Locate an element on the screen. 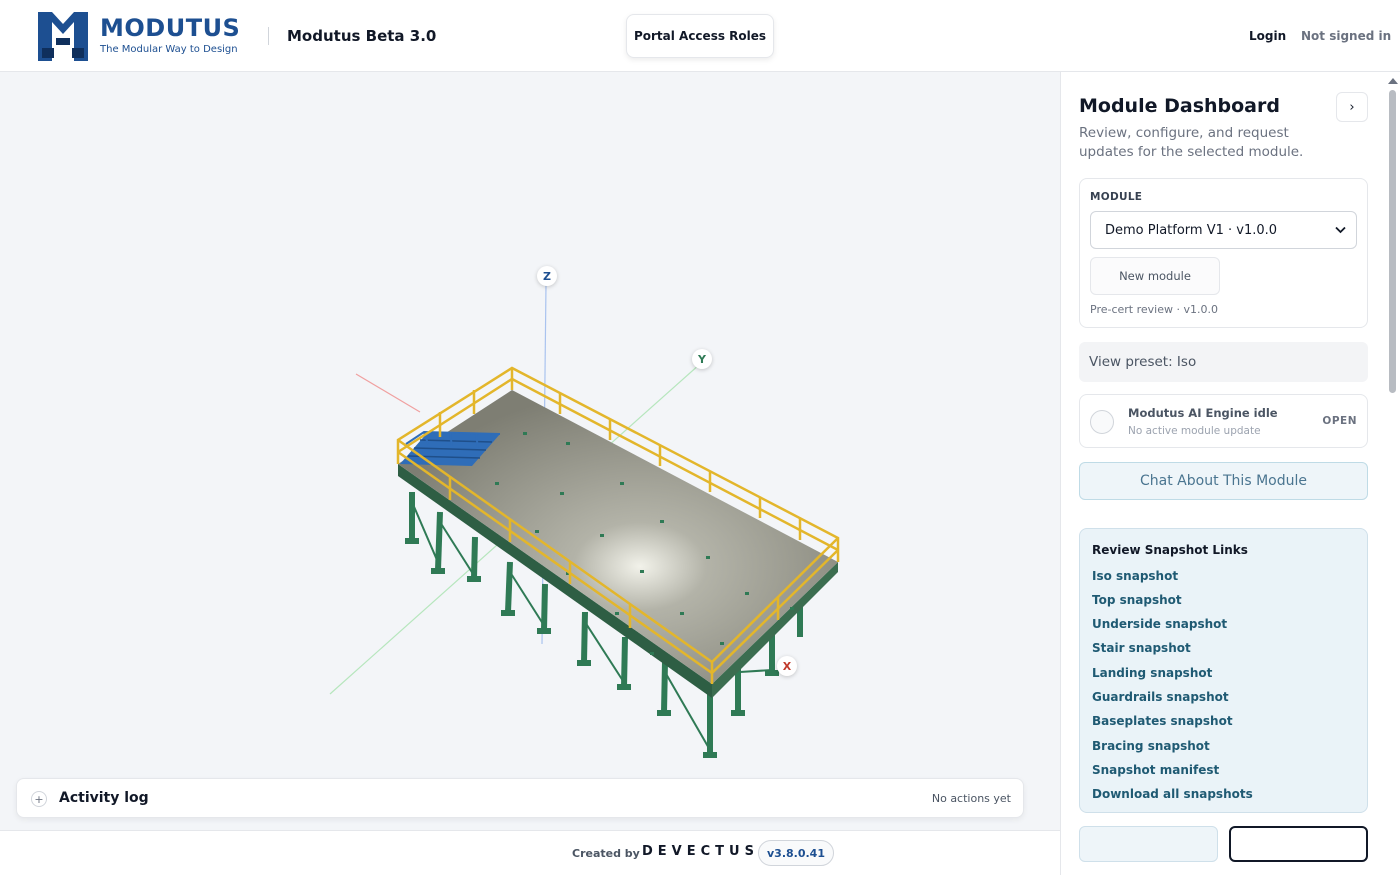 This screenshot has height=875, width=1400. snapshot-link-manifest: Snapshot manifest is located at coordinates (1155, 770).